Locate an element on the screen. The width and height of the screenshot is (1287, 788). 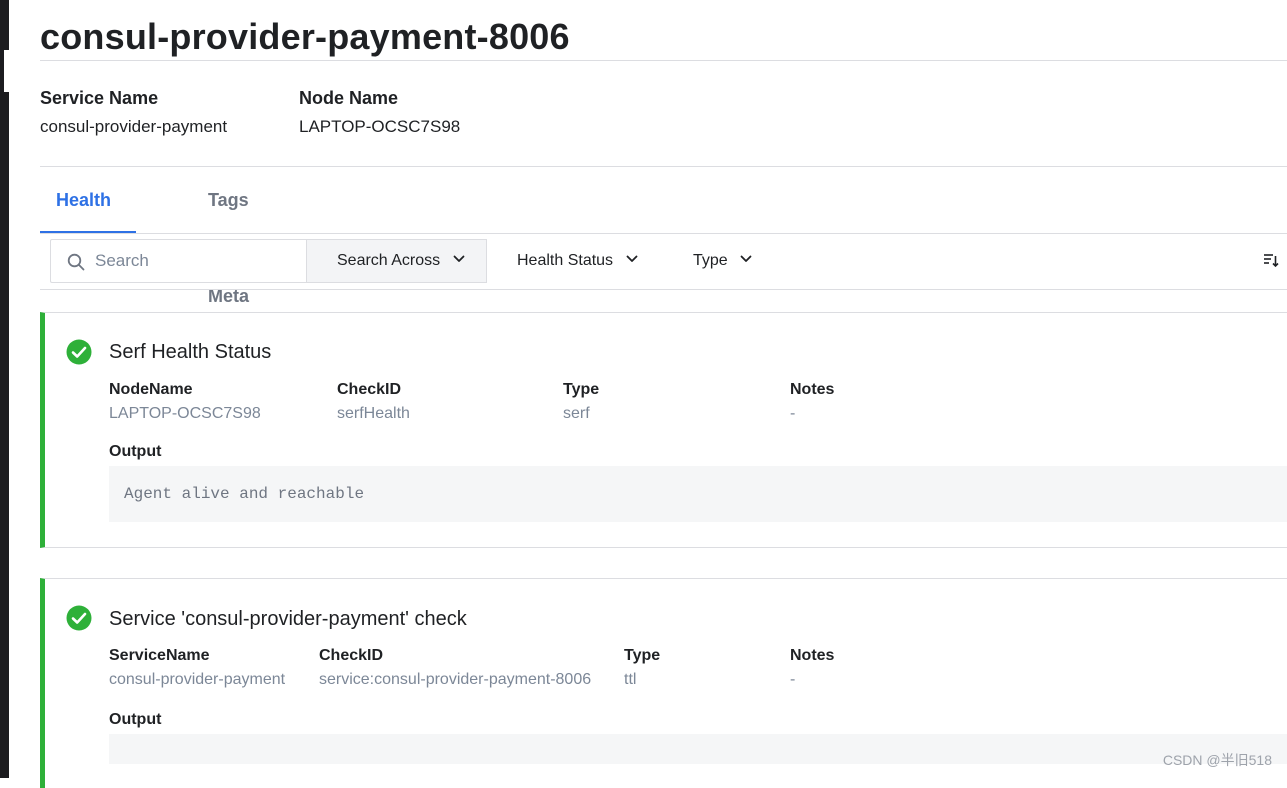
field-value: serf is located at coordinates (581, 414).